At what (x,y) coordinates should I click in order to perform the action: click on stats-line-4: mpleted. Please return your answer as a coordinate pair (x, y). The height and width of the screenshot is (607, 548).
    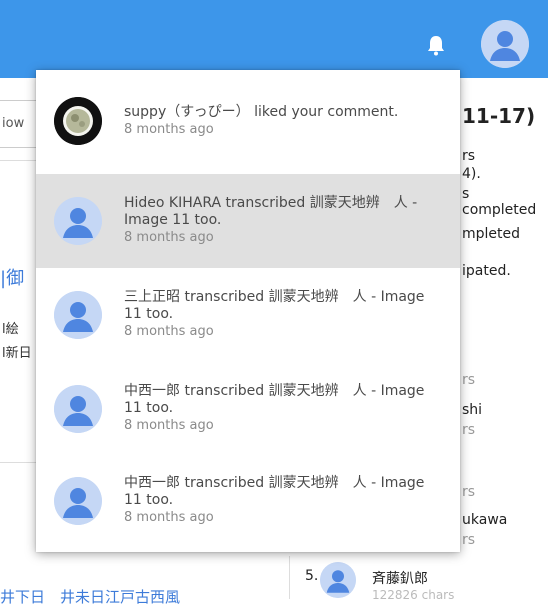
    Looking at the image, I should click on (491, 234).